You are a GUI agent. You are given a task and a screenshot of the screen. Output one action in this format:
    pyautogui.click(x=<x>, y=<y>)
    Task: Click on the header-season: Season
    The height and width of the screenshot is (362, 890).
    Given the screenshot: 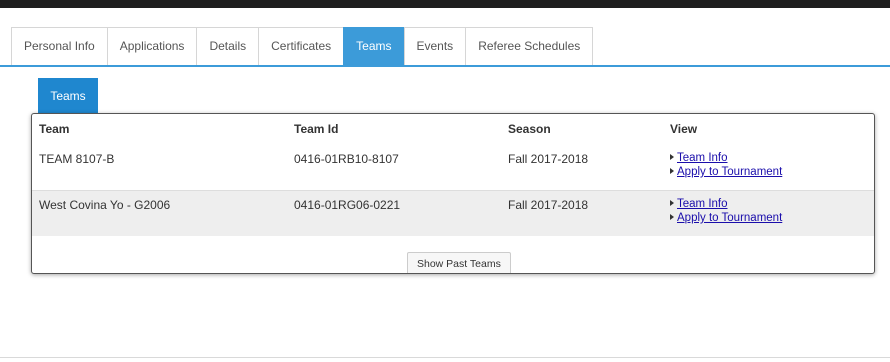 What is the action you would take?
    pyautogui.click(x=529, y=129)
    